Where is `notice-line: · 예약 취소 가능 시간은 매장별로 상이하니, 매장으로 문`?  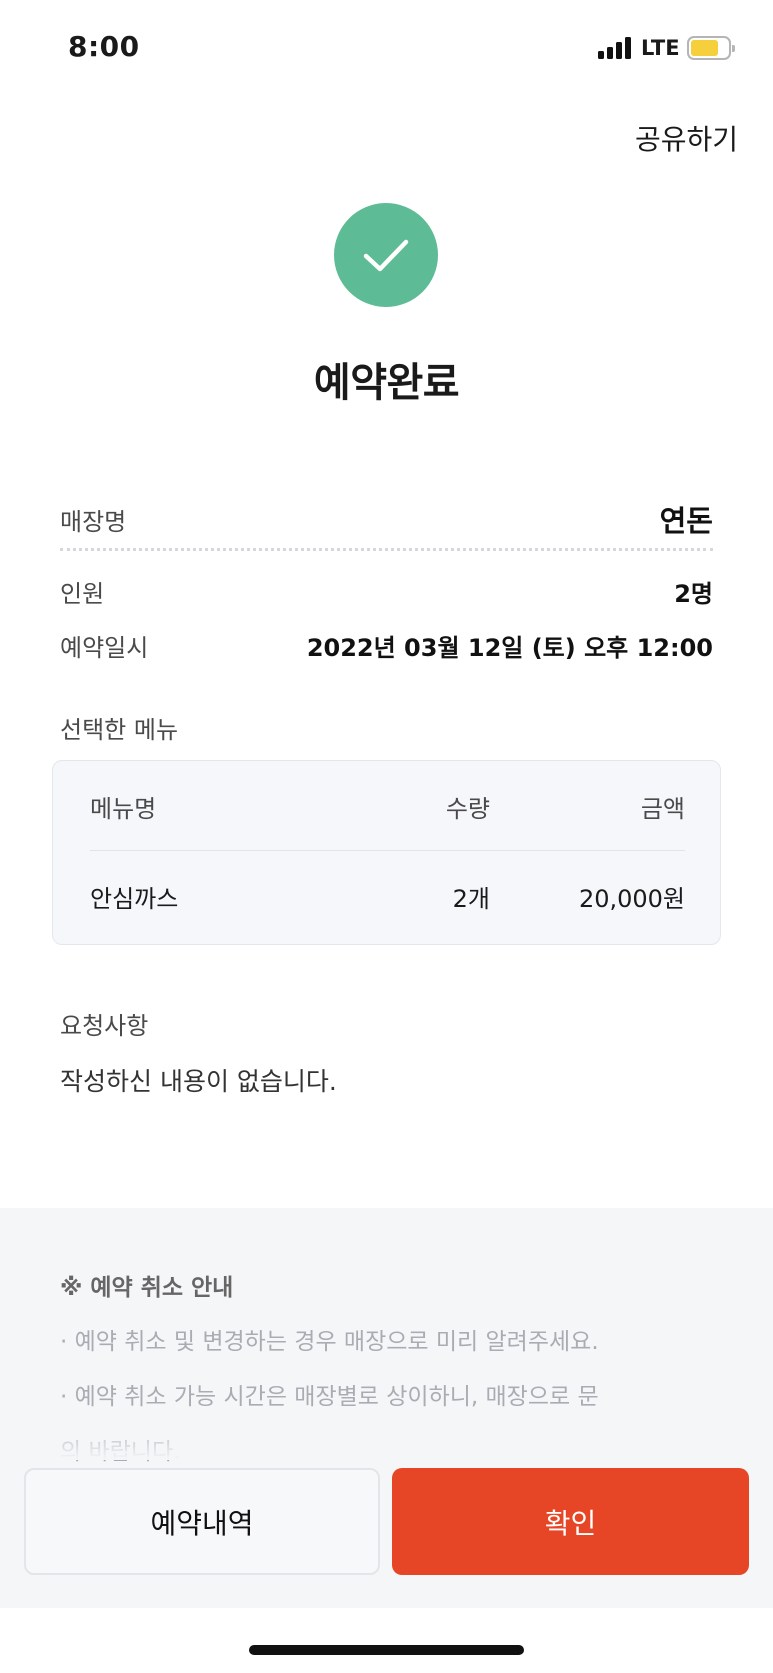
notice-line: · 예약 취소 가능 시간은 매장별로 상이하니, 매장으로 문 is located at coordinates (329, 1397).